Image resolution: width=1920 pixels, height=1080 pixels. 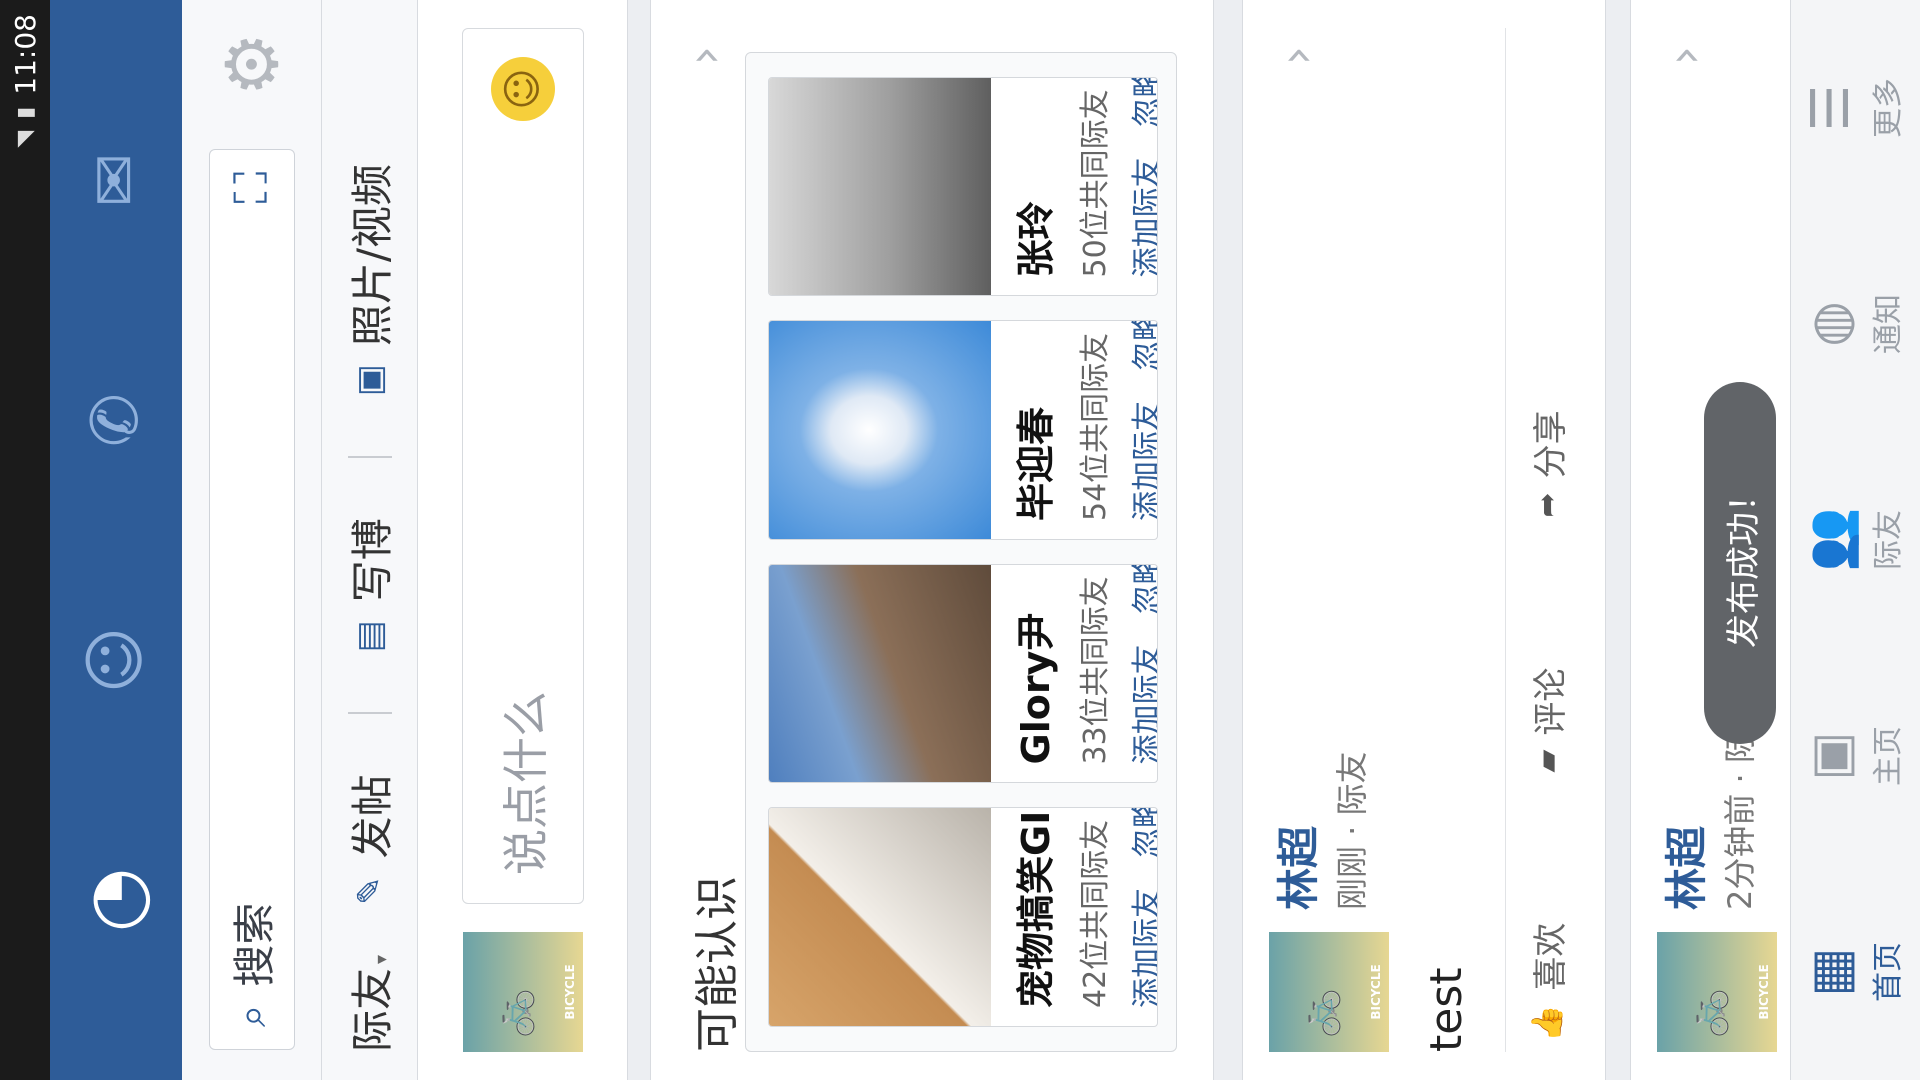 I want to click on dropdown-icon: ▾, so click(x=381, y=959).